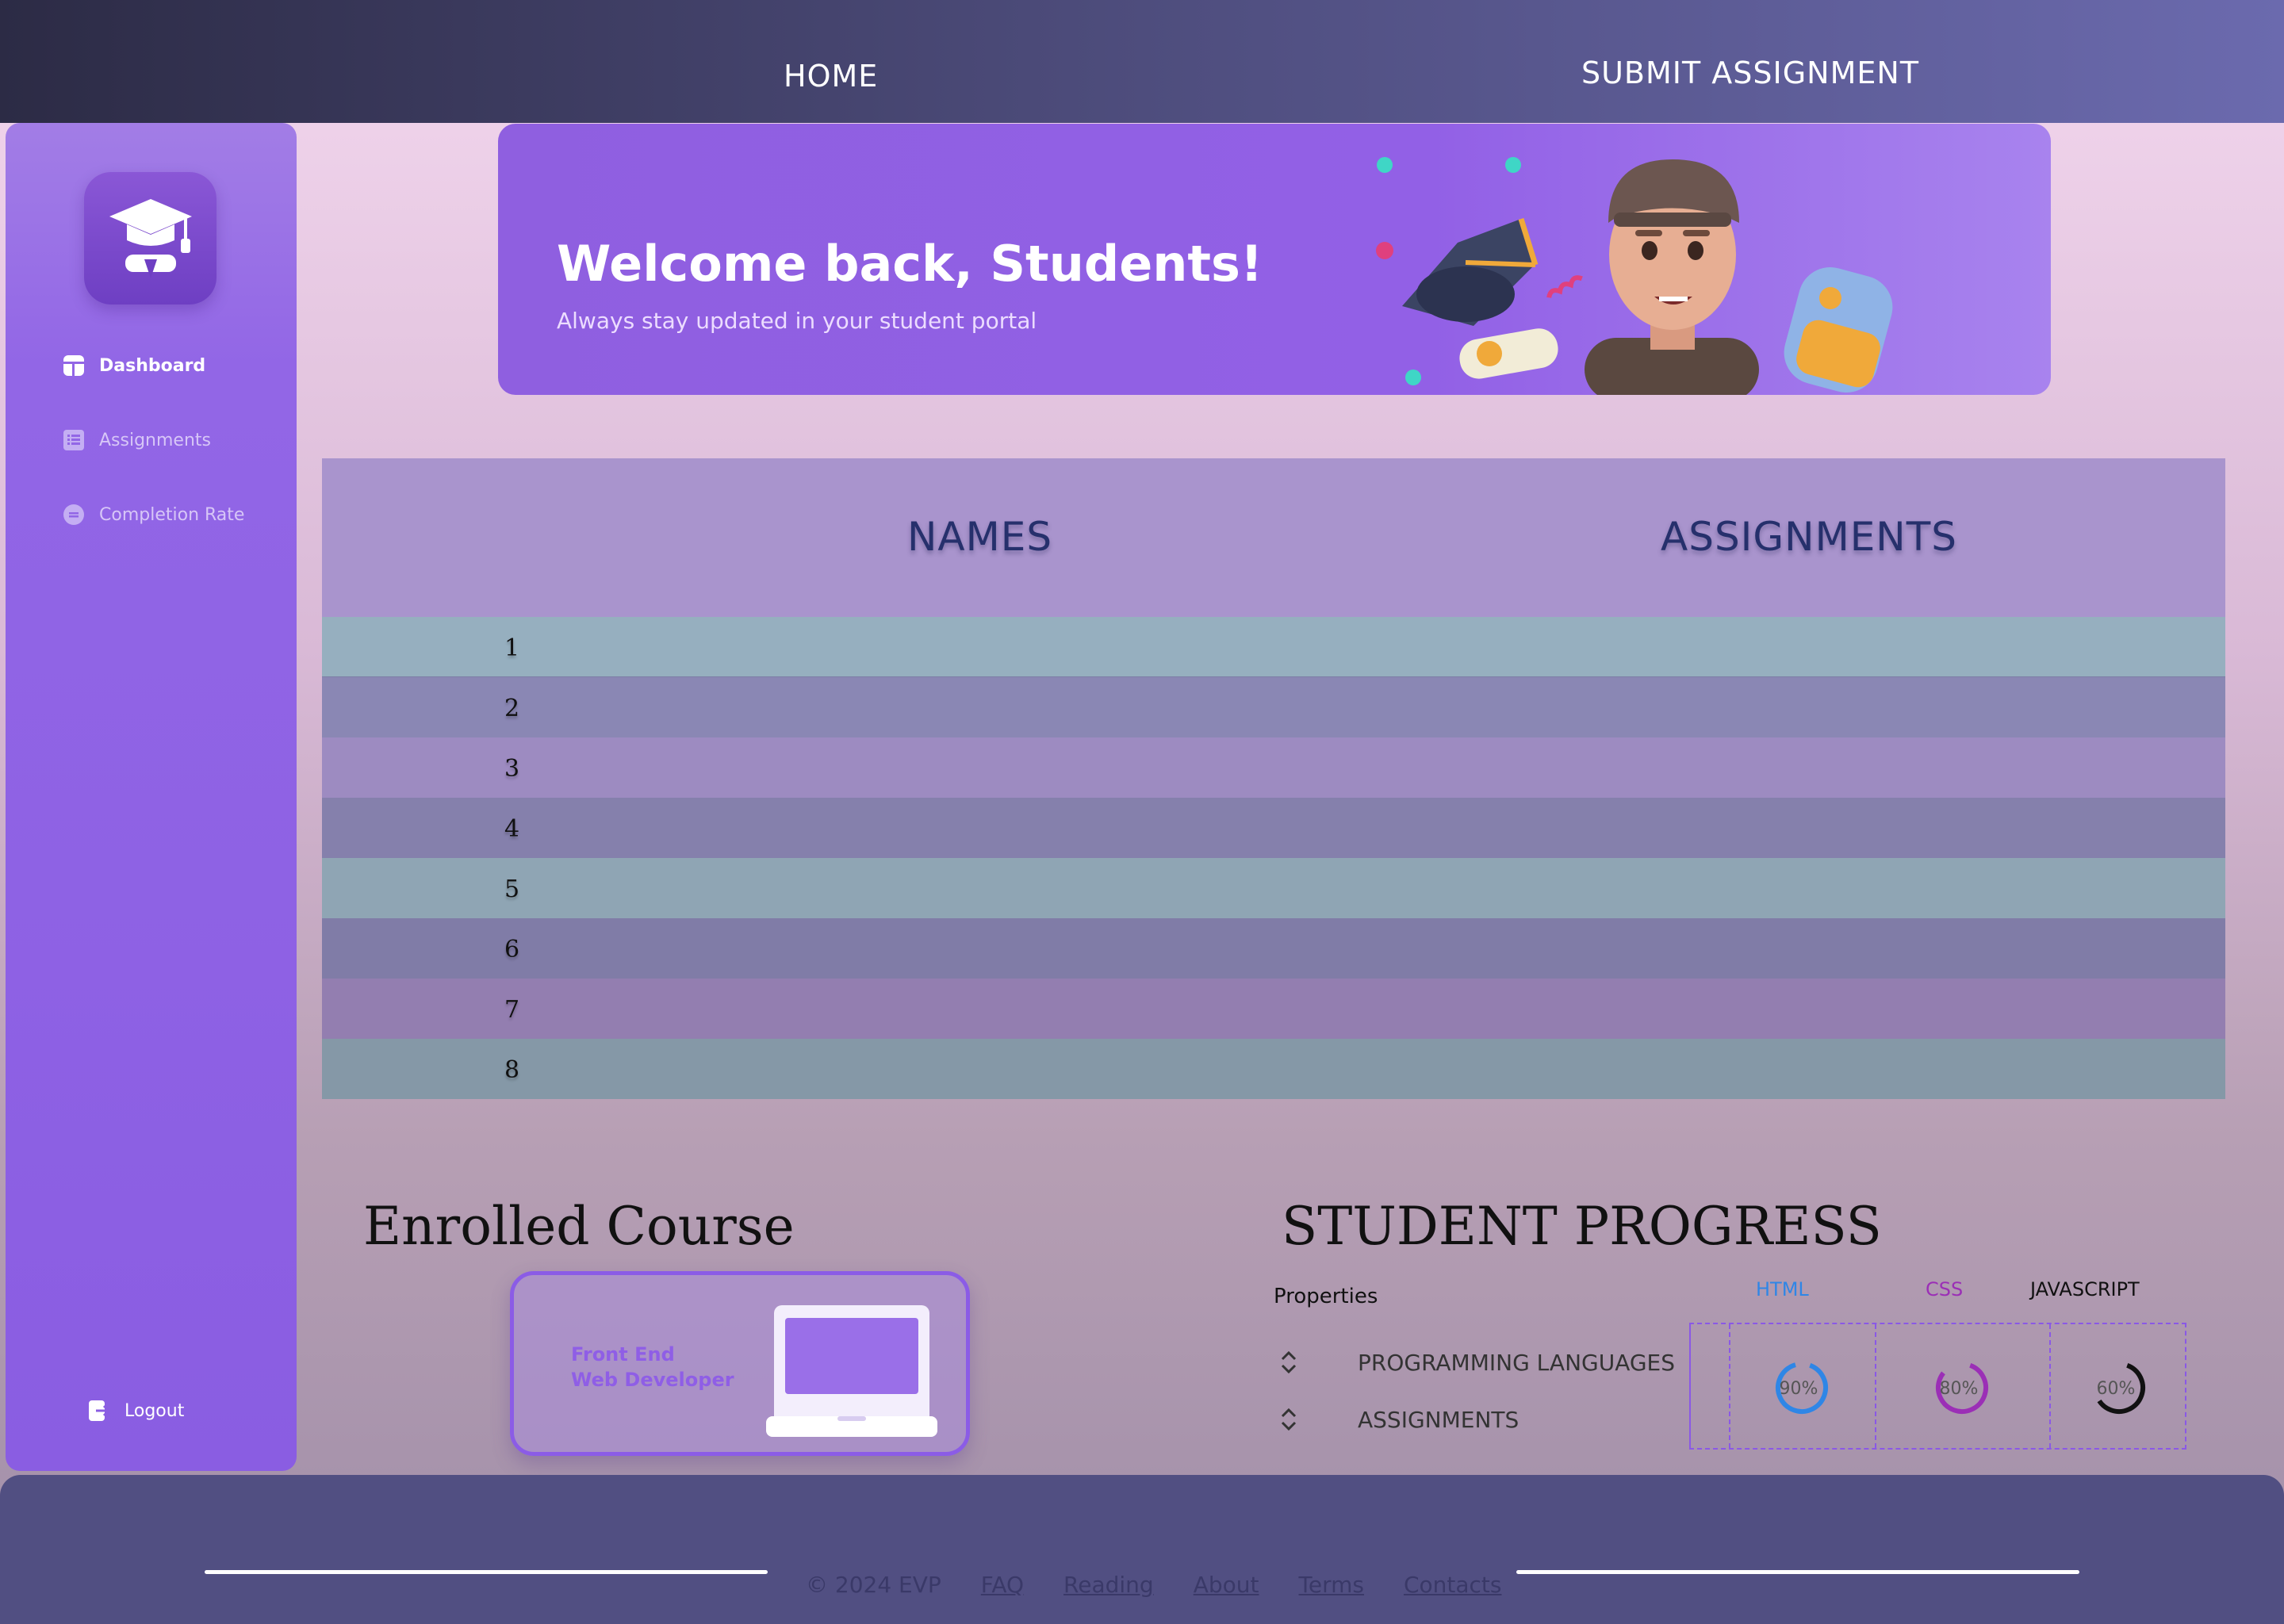 This screenshot has height=1624, width=2284. What do you see at coordinates (1273, 1009) in the screenshot?
I see `table-row: 7` at bounding box center [1273, 1009].